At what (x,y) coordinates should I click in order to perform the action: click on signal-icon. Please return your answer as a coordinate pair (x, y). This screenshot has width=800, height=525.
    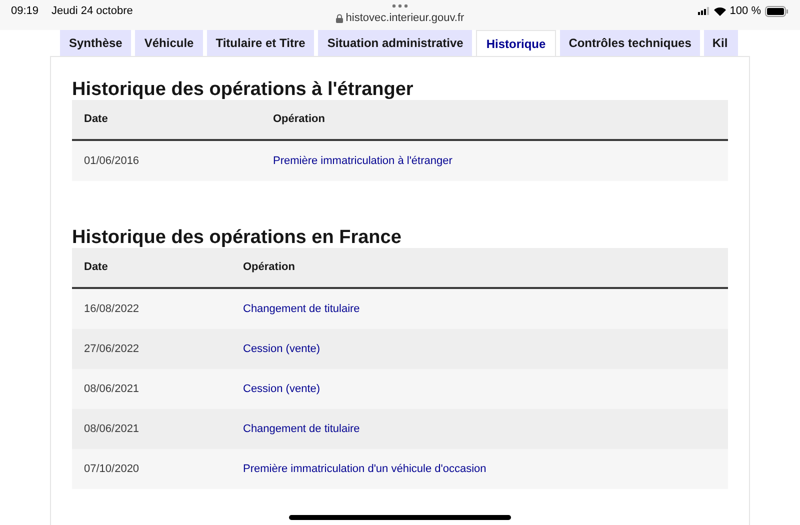
    Looking at the image, I should click on (704, 11).